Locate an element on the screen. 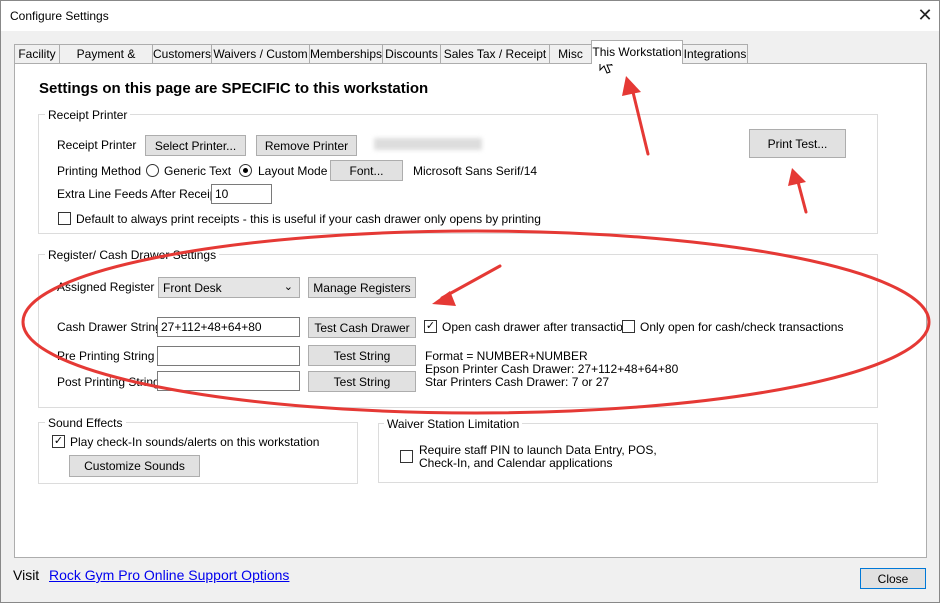 This screenshot has width=940, height=603. tab-this-workstation: This Workstation is located at coordinates (637, 52).